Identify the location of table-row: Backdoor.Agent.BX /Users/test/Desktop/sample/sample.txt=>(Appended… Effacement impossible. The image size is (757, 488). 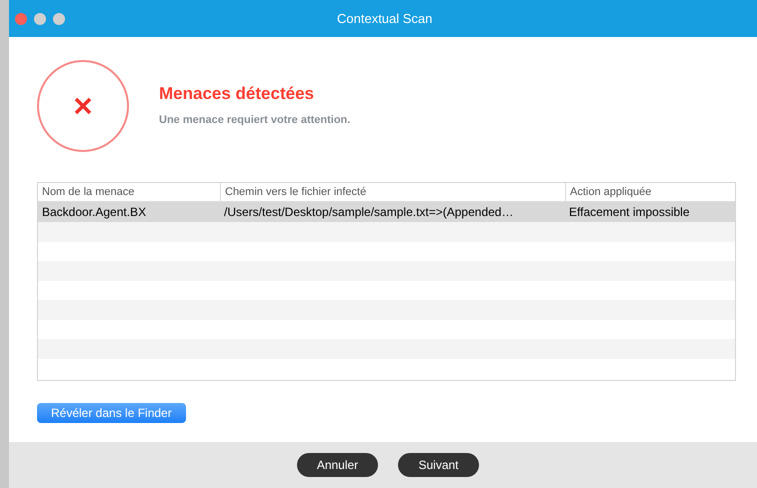
(386, 212).